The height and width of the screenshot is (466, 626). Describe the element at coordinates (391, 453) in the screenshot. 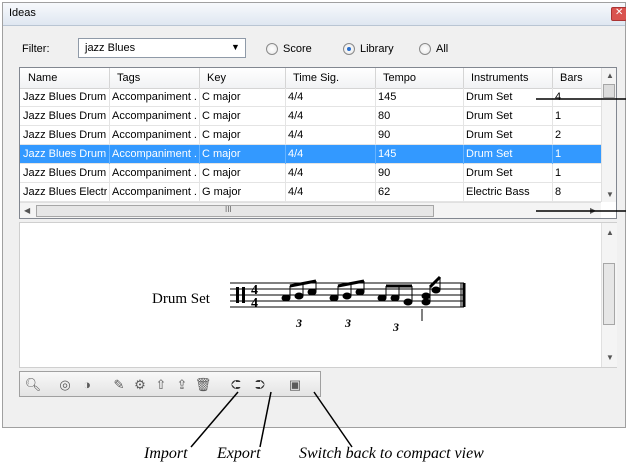

I see `compact-view-callout: Switch back to compact view` at that location.